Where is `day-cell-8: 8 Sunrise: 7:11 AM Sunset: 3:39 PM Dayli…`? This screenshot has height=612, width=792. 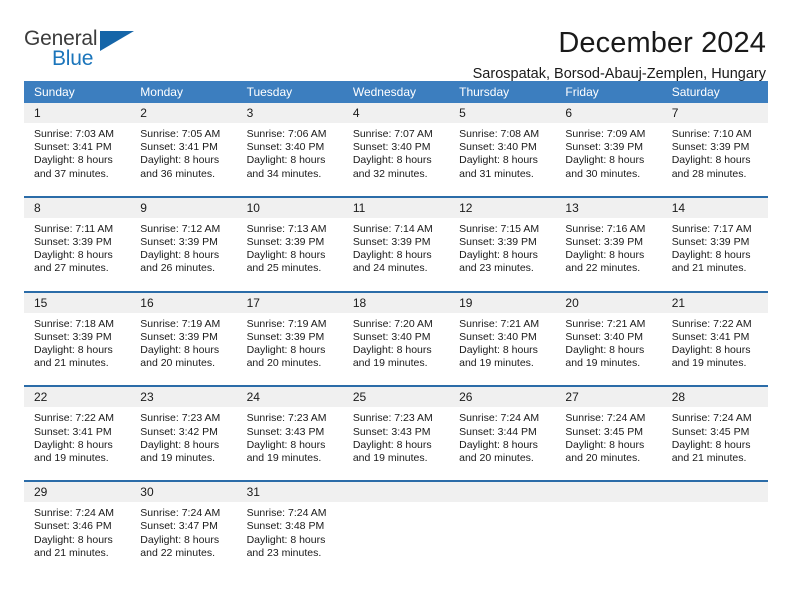 day-cell-8: 8 Sunrise: 7:11 AM Sunset: 3:39 PM Dayli… is located at coordinates (77, 239).